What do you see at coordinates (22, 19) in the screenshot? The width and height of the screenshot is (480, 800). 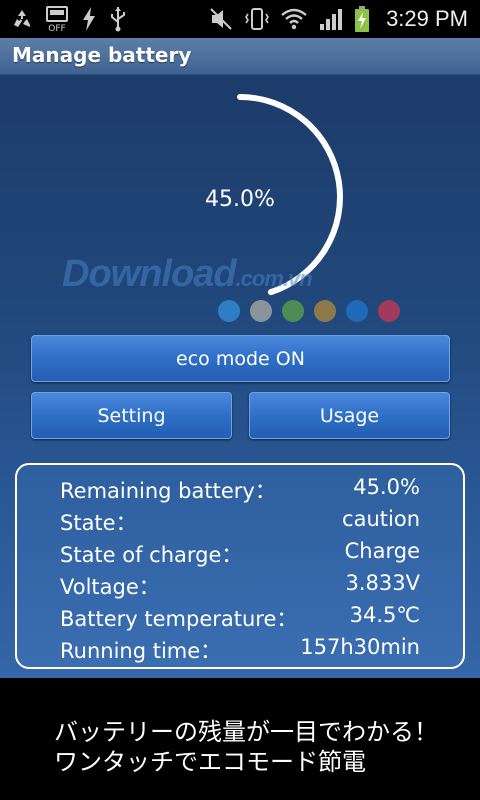 I see `recycle-icon` at bounding box center [22, 19].